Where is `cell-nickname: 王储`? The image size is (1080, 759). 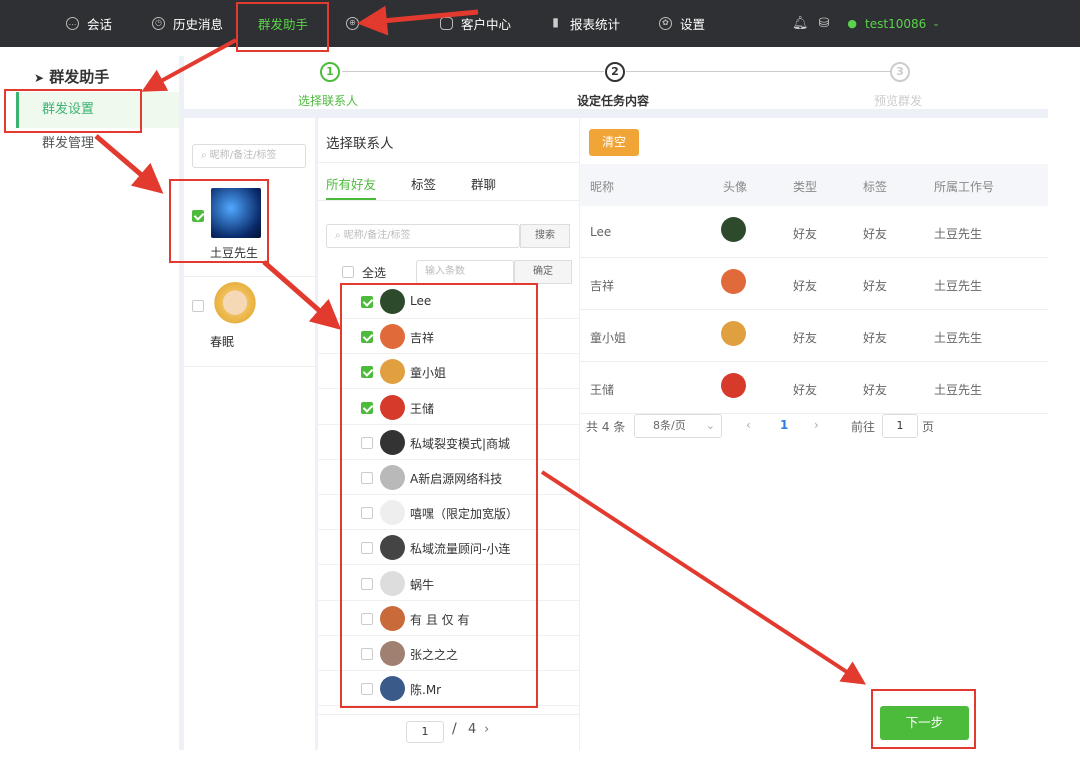
cell-nickname: 王储 is located at coordinates (602, 390).